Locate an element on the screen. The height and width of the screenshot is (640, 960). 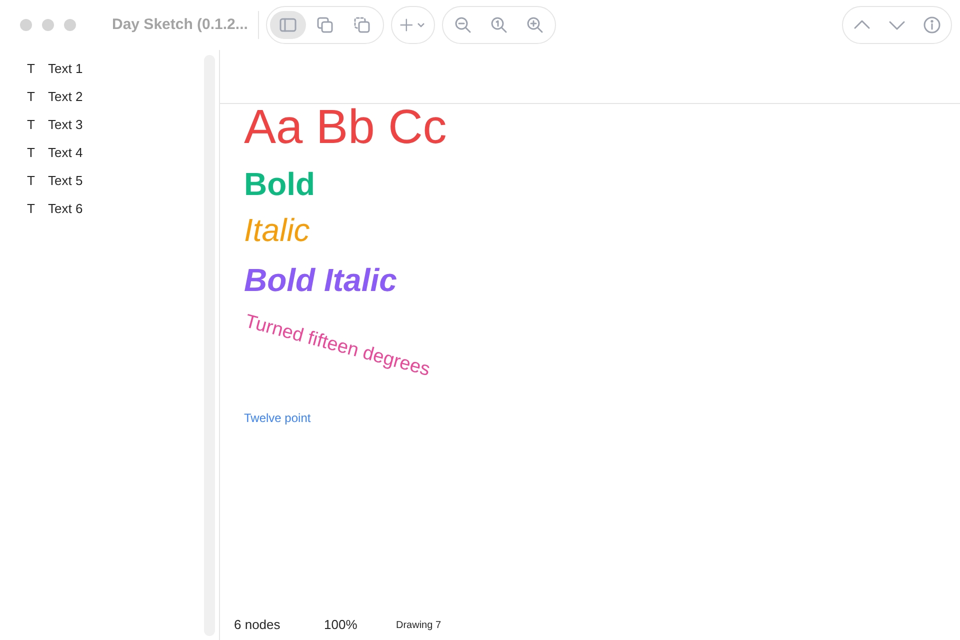
layer-label: Text 1 is located at coordinates (65, 69).